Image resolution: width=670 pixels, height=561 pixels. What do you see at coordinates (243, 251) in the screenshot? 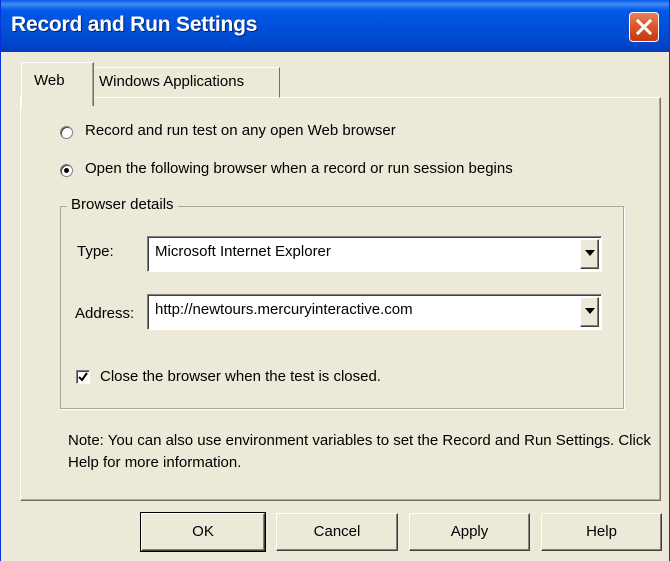
I see `browser-type-value: Microsoft Internet Explorer` at bounding box center [243, 251].